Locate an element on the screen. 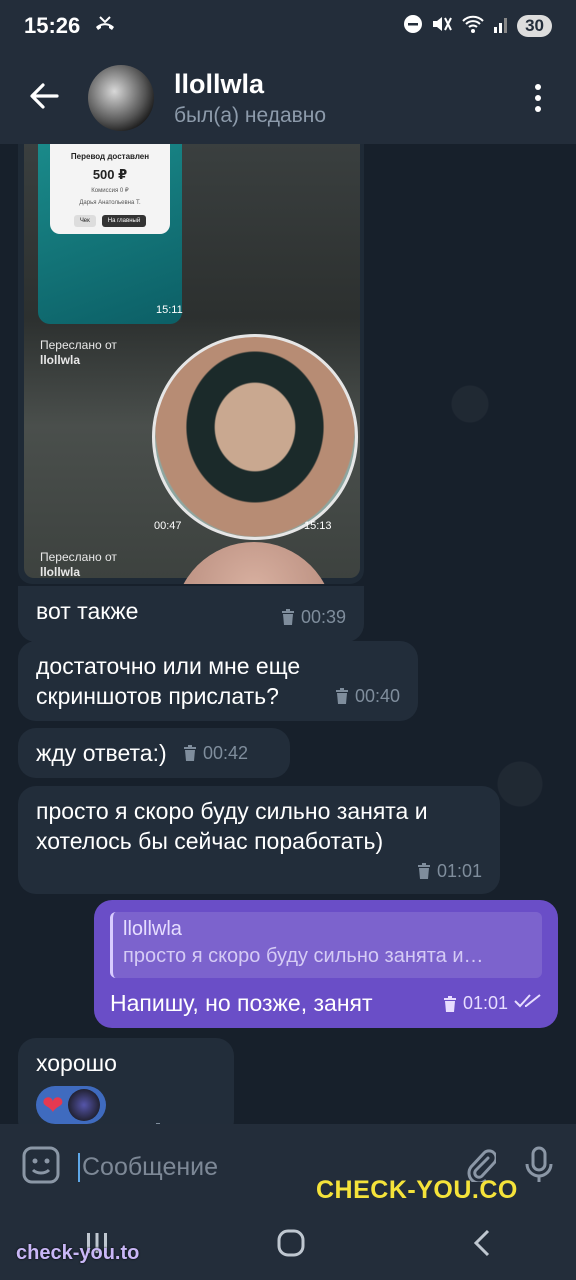 The width and height of the screenshot is (576, 1280). more-menu-button is located at coordinates (538, 98).